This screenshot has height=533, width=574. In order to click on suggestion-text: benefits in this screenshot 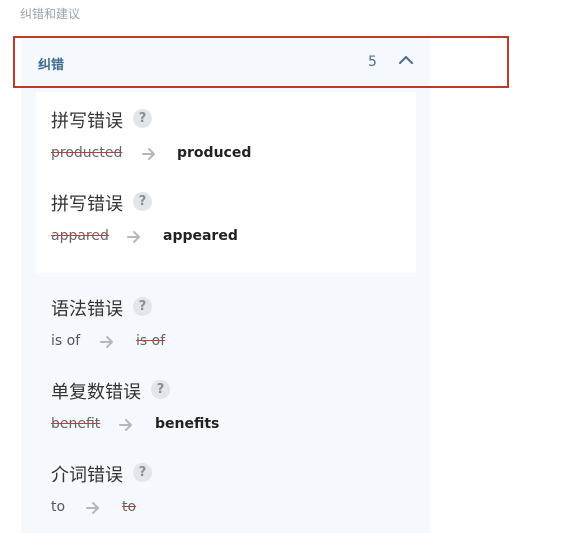, I will do `click(187, 424)`.